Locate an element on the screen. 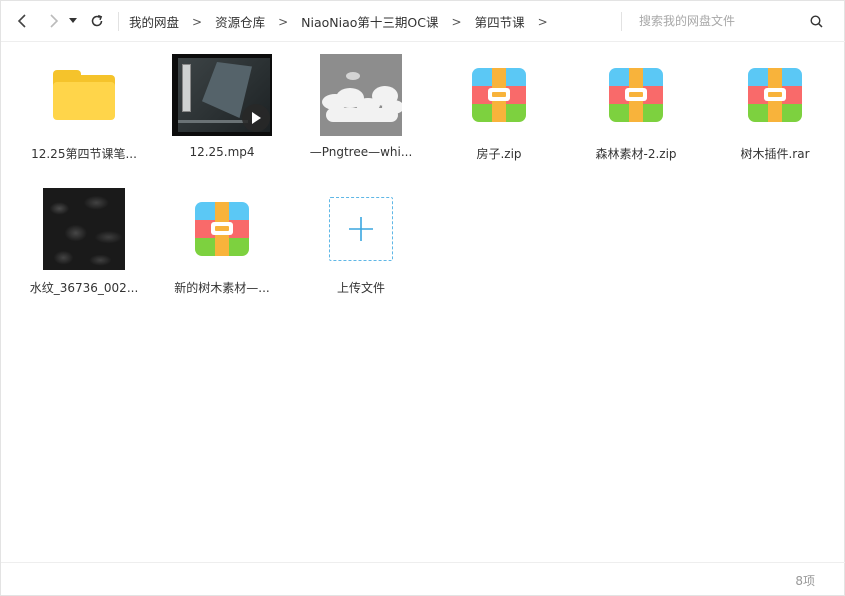 The height and width of the screenshot is (596, 845). search-icon is located at coordinates (816, 21).